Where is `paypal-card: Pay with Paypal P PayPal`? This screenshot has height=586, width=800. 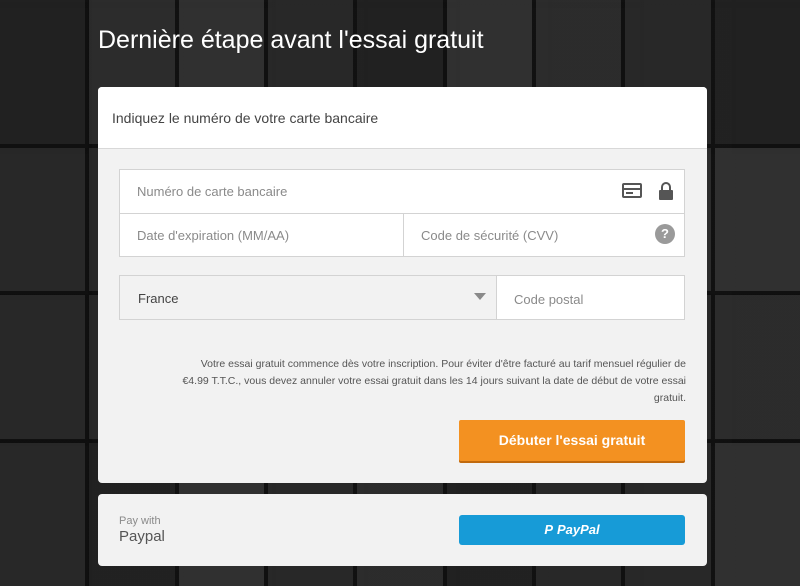 paypal-card: Pay with Paypal P PayPal is located at coordinates (402, 530).